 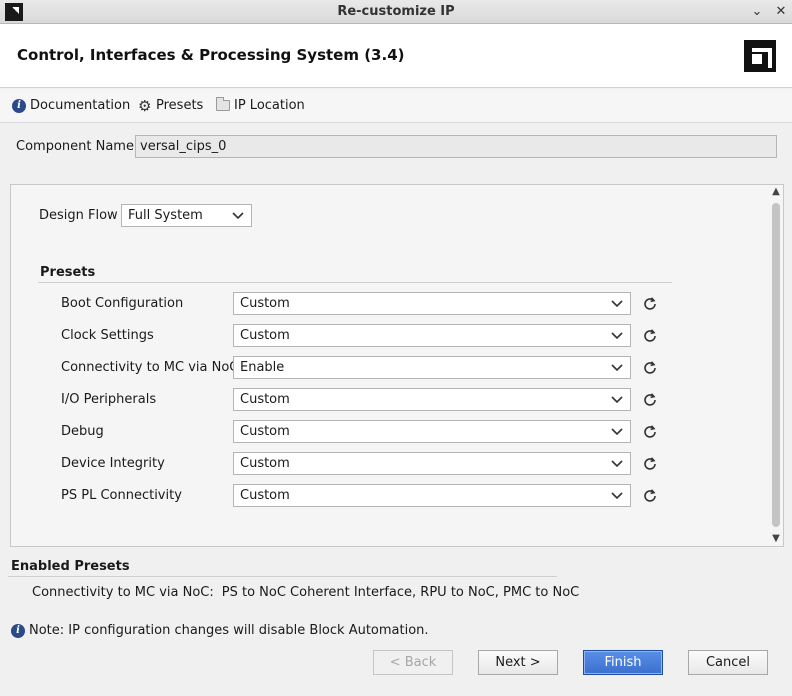 I want to click on preset-select-device-integrity: Custom, so click(x=432, y=463).